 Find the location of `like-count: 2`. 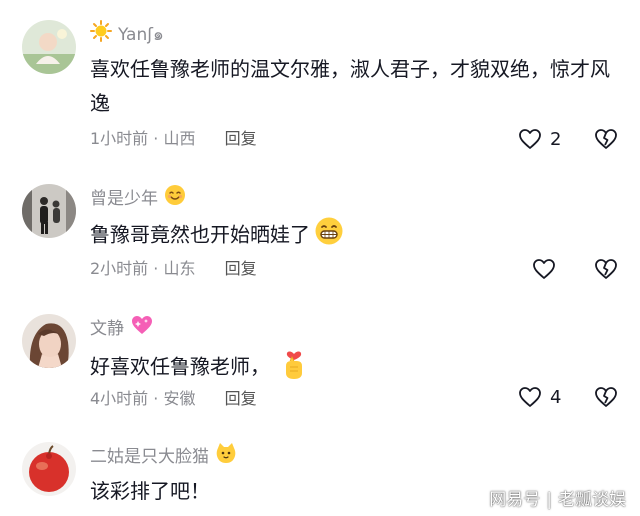

like-count: 2 is located at coordinates (556, 139).